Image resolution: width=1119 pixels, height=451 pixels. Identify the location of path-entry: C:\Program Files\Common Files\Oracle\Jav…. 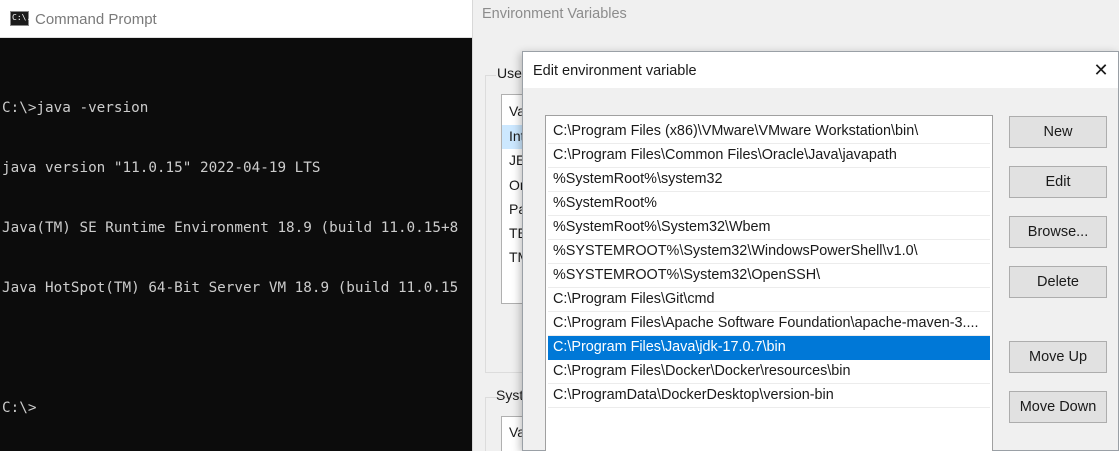
(769, 156).